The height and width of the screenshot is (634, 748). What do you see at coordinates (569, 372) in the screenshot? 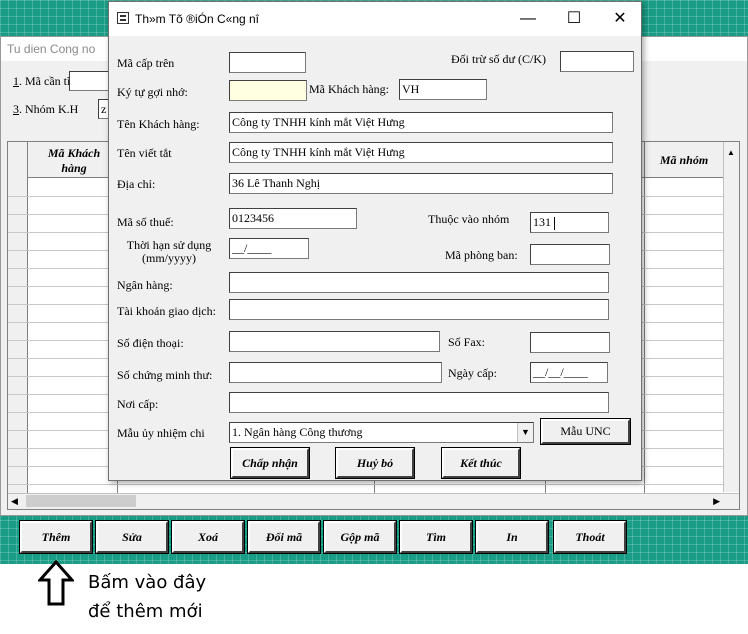
I see `ngay-cap-input: __/__/____` at bounding box center [569, 372].